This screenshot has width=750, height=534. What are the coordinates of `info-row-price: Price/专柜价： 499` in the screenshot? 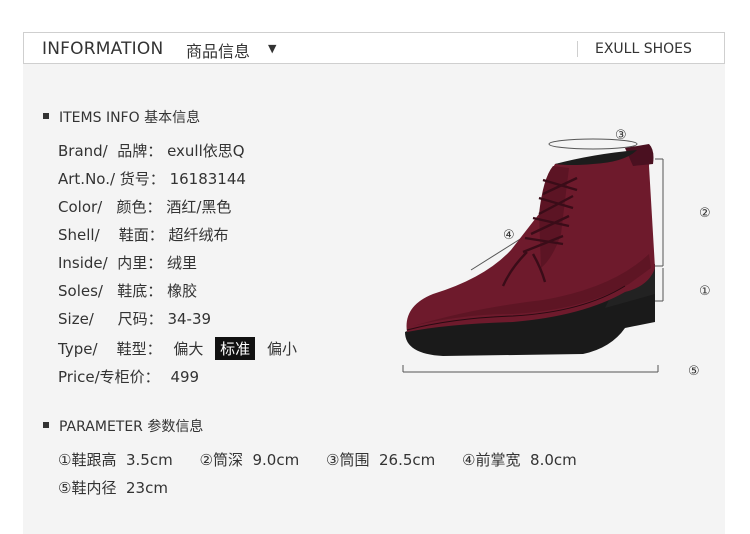 It's located at (128, 376).